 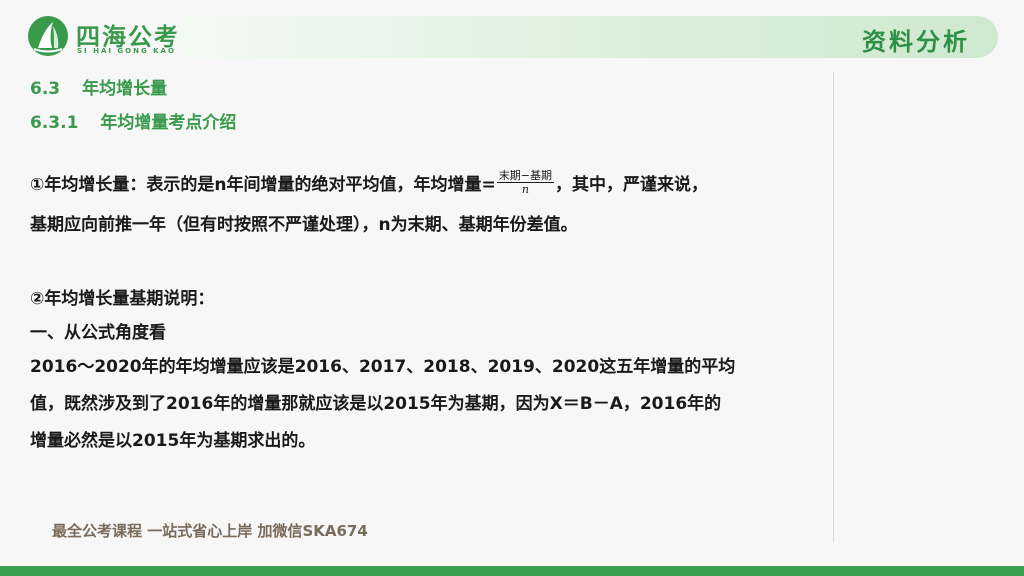 What do you see at coordinates (125, 89) in the screenshot?
I see `heading-text: 年均增长量` at bounding box center [125, 89].